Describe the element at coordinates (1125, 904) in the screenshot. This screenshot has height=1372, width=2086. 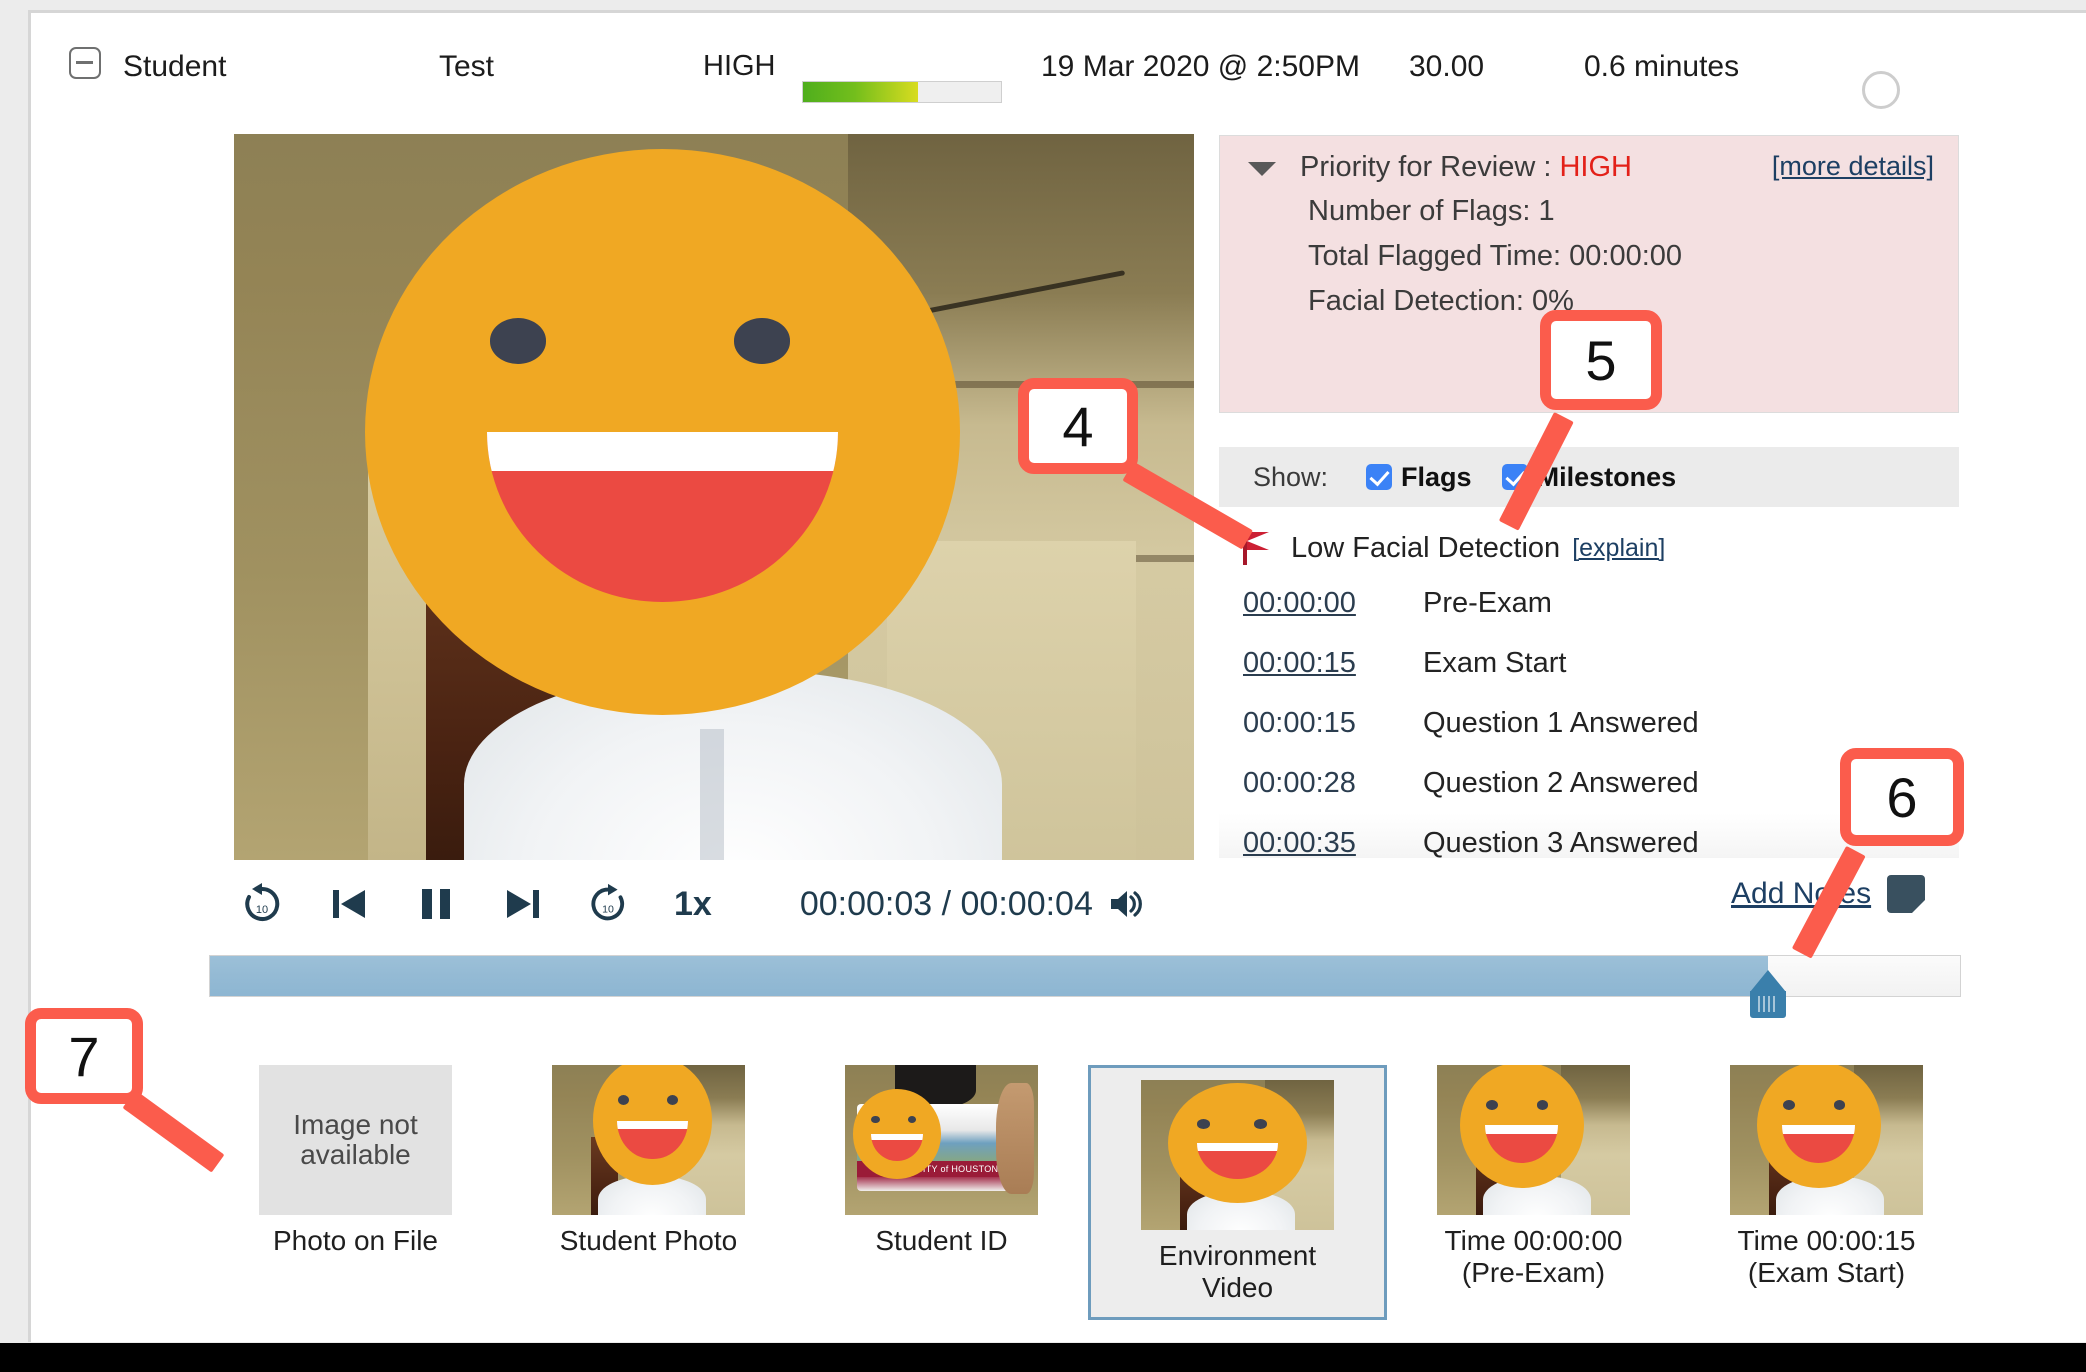
I see `volume-on-icon` at that location.